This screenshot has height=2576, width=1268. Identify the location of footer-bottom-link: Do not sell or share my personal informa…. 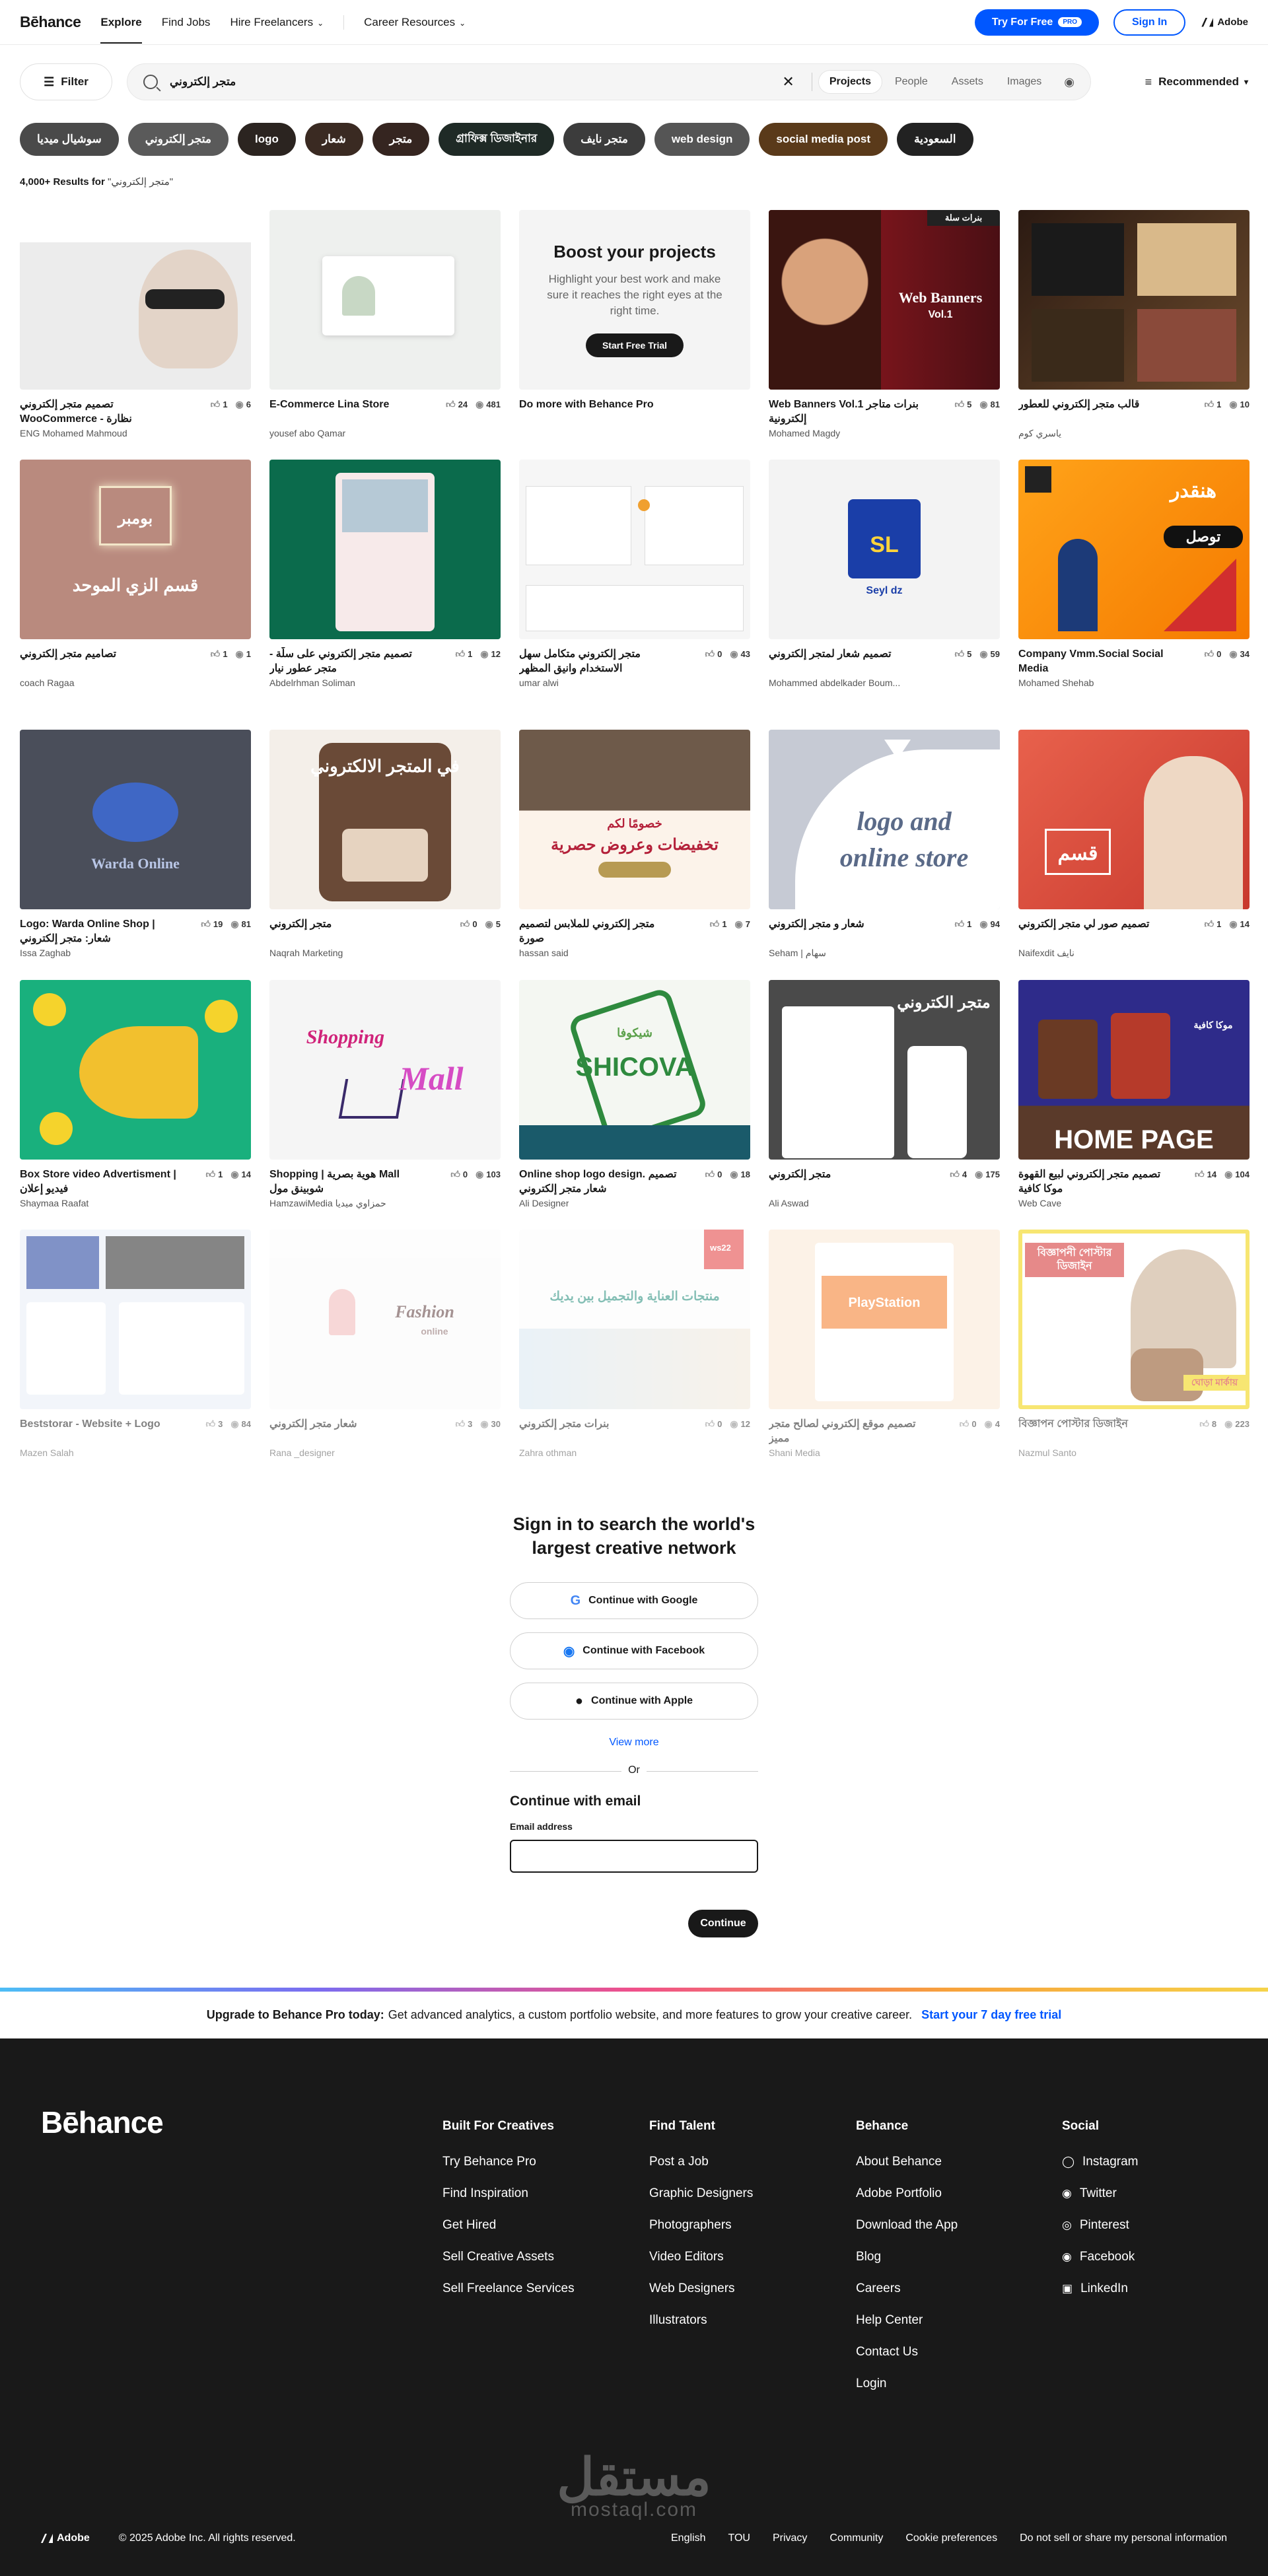
(1123, 2538).